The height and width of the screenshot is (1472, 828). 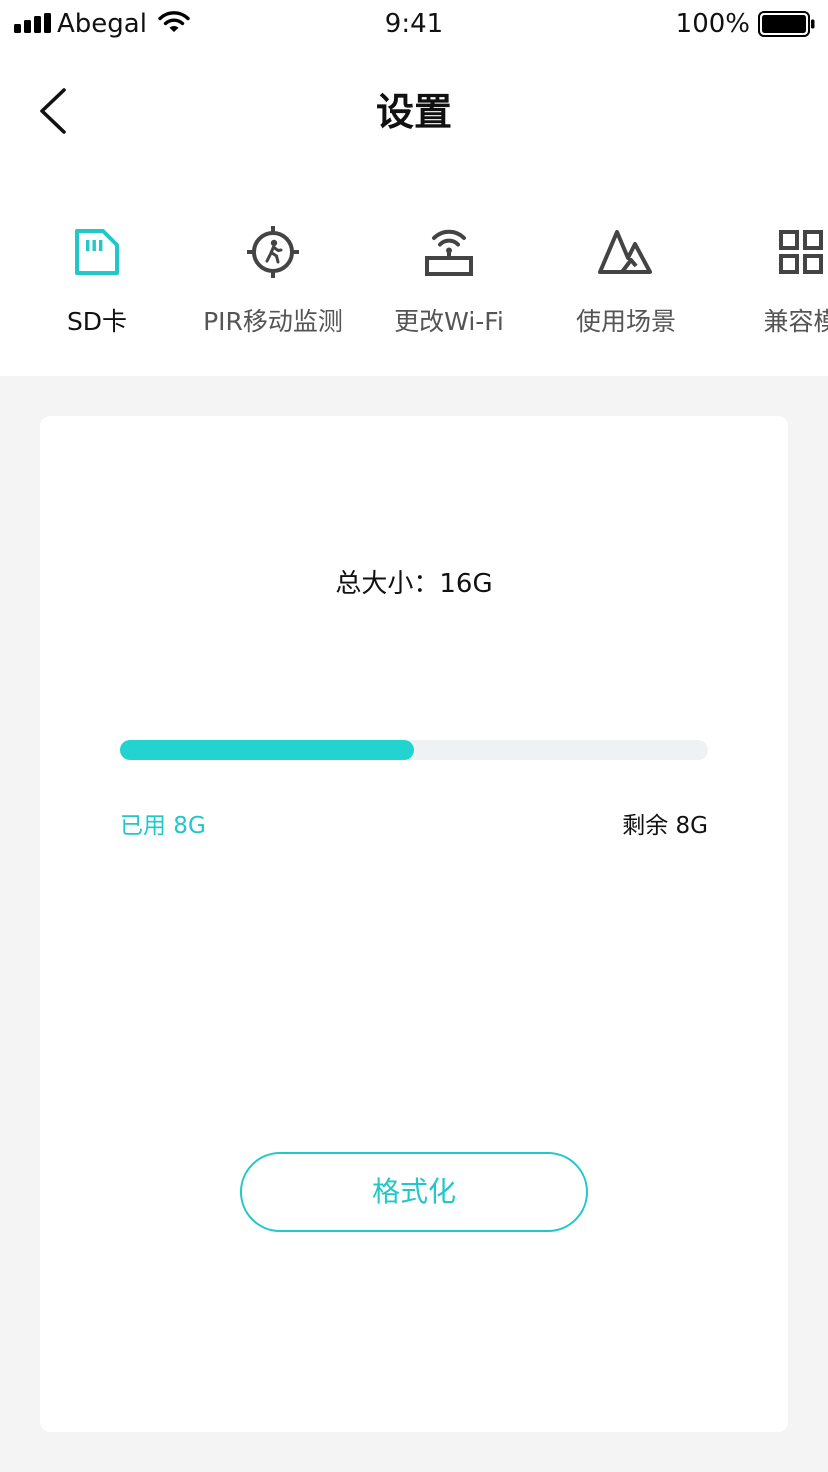 What do you see at coordinates (163, 826) in the screenshot?
I see `used-space: 已用 8G` at bounding box center [163, 826].